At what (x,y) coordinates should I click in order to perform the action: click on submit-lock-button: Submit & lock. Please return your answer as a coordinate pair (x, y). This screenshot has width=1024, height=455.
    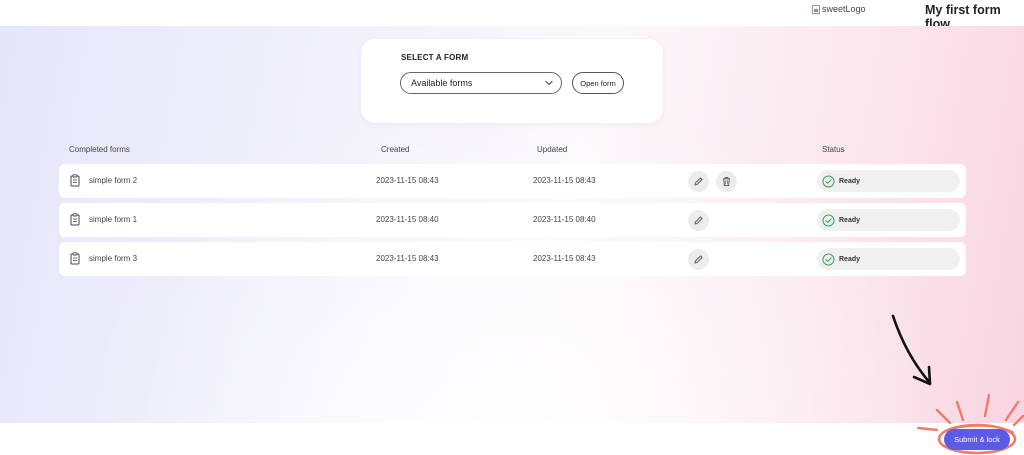
    Looking at the image, I should click on (977, 439).